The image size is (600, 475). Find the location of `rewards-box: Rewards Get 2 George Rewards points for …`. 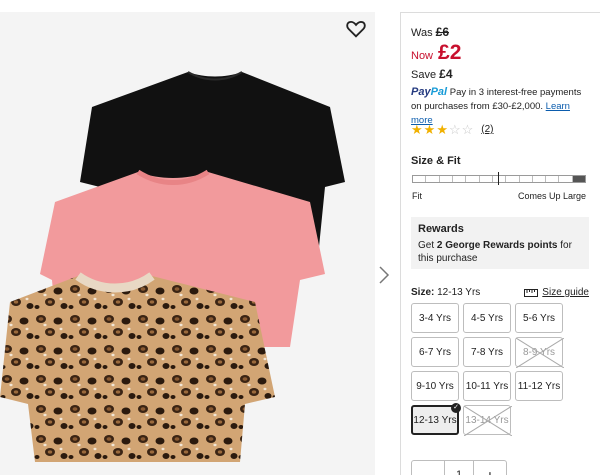

rewards-box: Rewards Get 2 George Rewards points for … is located at coordinates (500, 243).